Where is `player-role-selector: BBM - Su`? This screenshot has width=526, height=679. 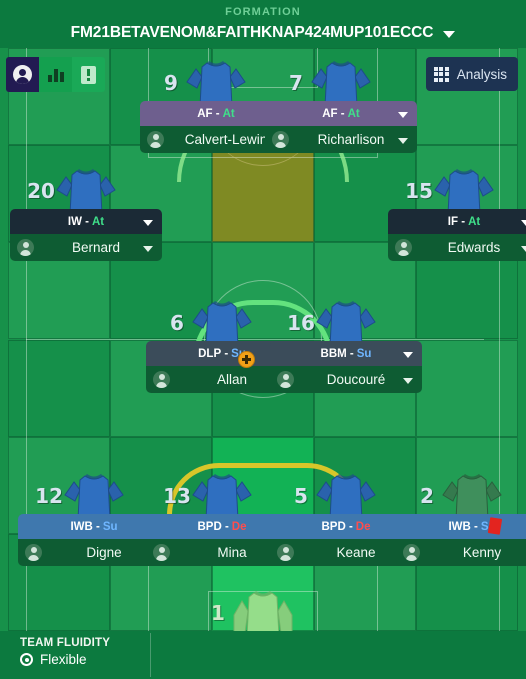 player-role-selector: BBM - Su is located at coordinates (346, 353).